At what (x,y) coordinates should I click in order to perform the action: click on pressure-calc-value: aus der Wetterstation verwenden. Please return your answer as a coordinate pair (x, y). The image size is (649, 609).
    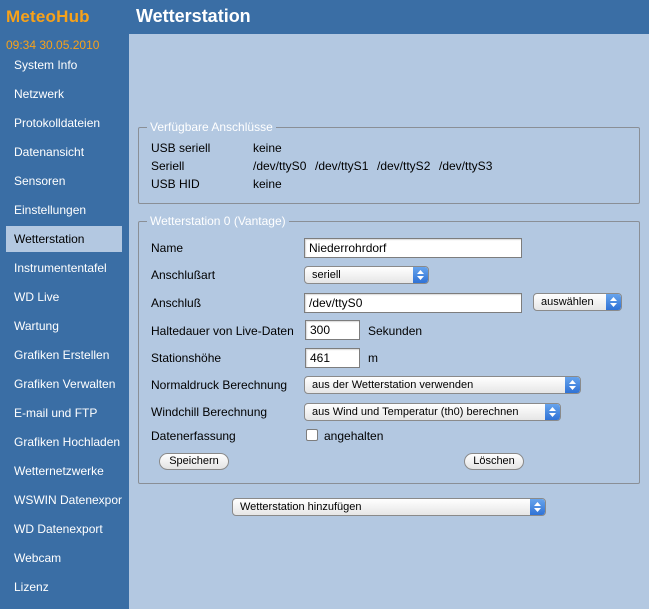
    Looking at the image, I should click on (393, 385).